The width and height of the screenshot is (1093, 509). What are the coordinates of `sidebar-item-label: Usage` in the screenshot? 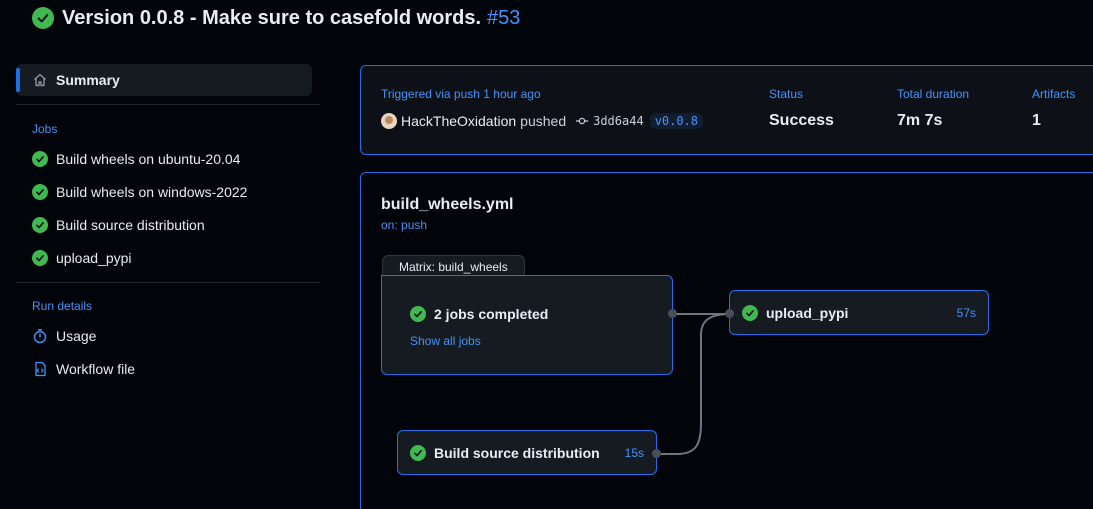 It's located at (76, 335).